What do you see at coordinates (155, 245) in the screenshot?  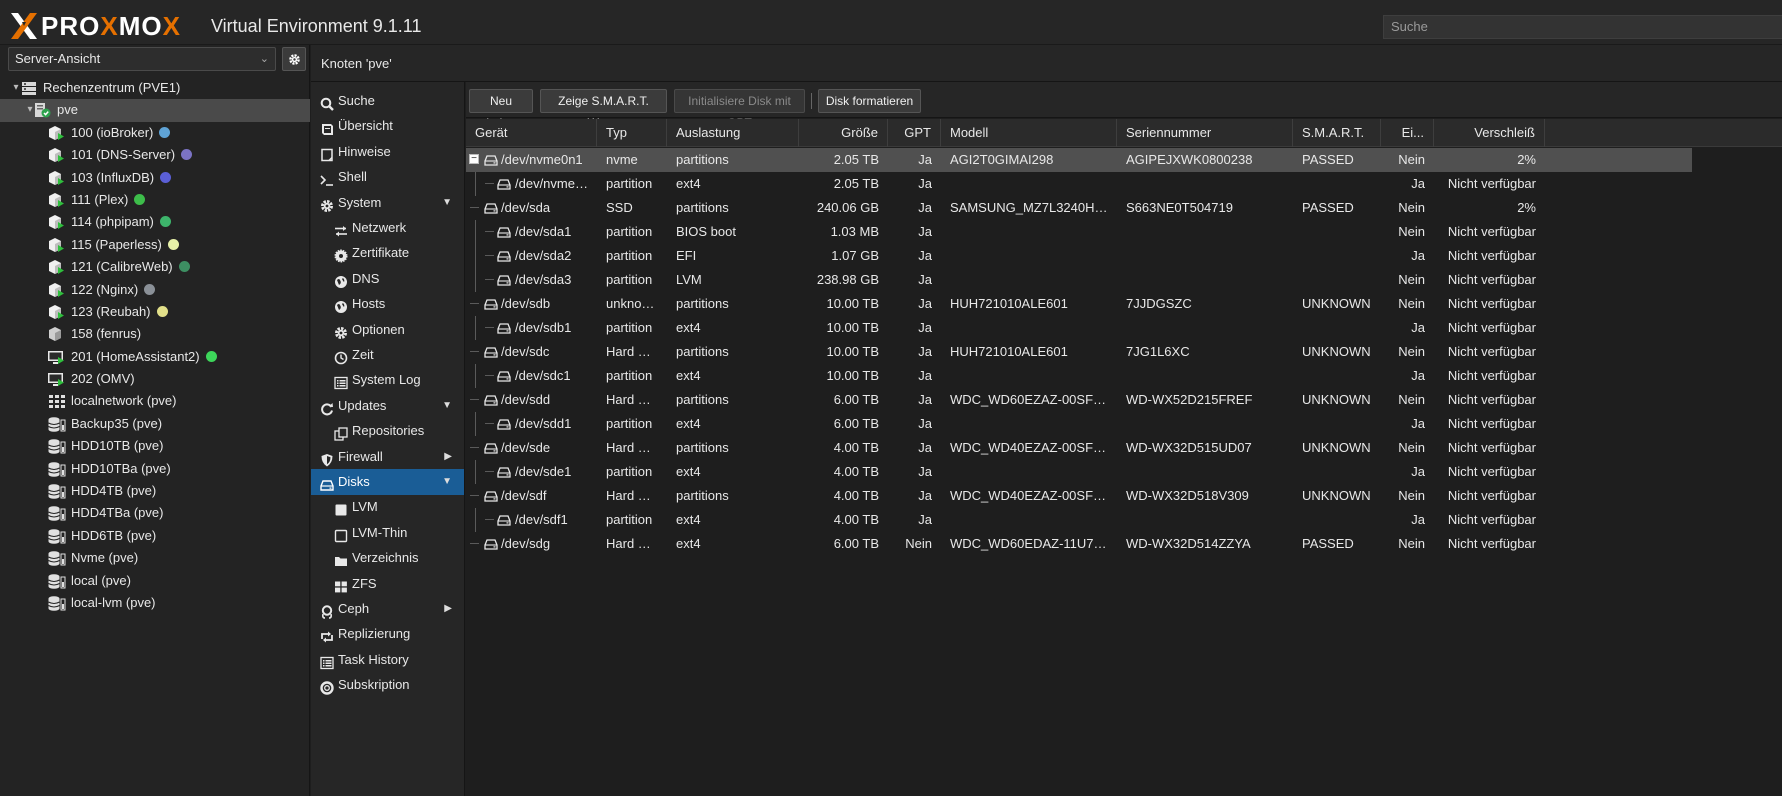 I see `tree-item-115-paperless: 115 (Paperless)` at bounding box center [155, 245].